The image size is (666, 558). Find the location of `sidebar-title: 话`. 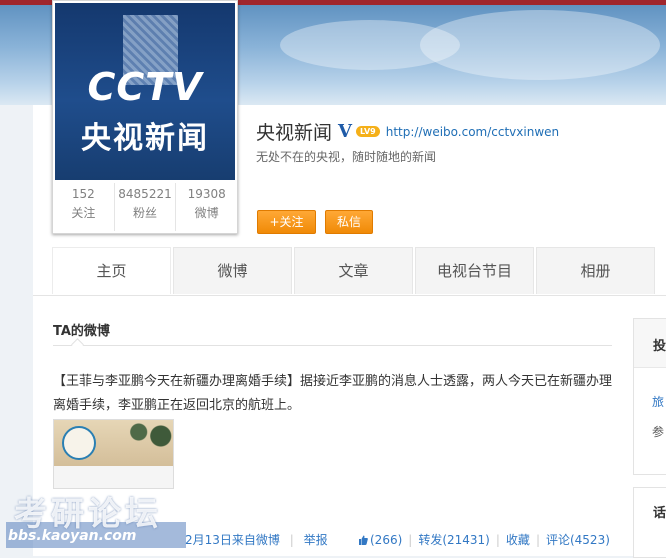

sidebar-title: 话 is located at coordinates (659, 513).